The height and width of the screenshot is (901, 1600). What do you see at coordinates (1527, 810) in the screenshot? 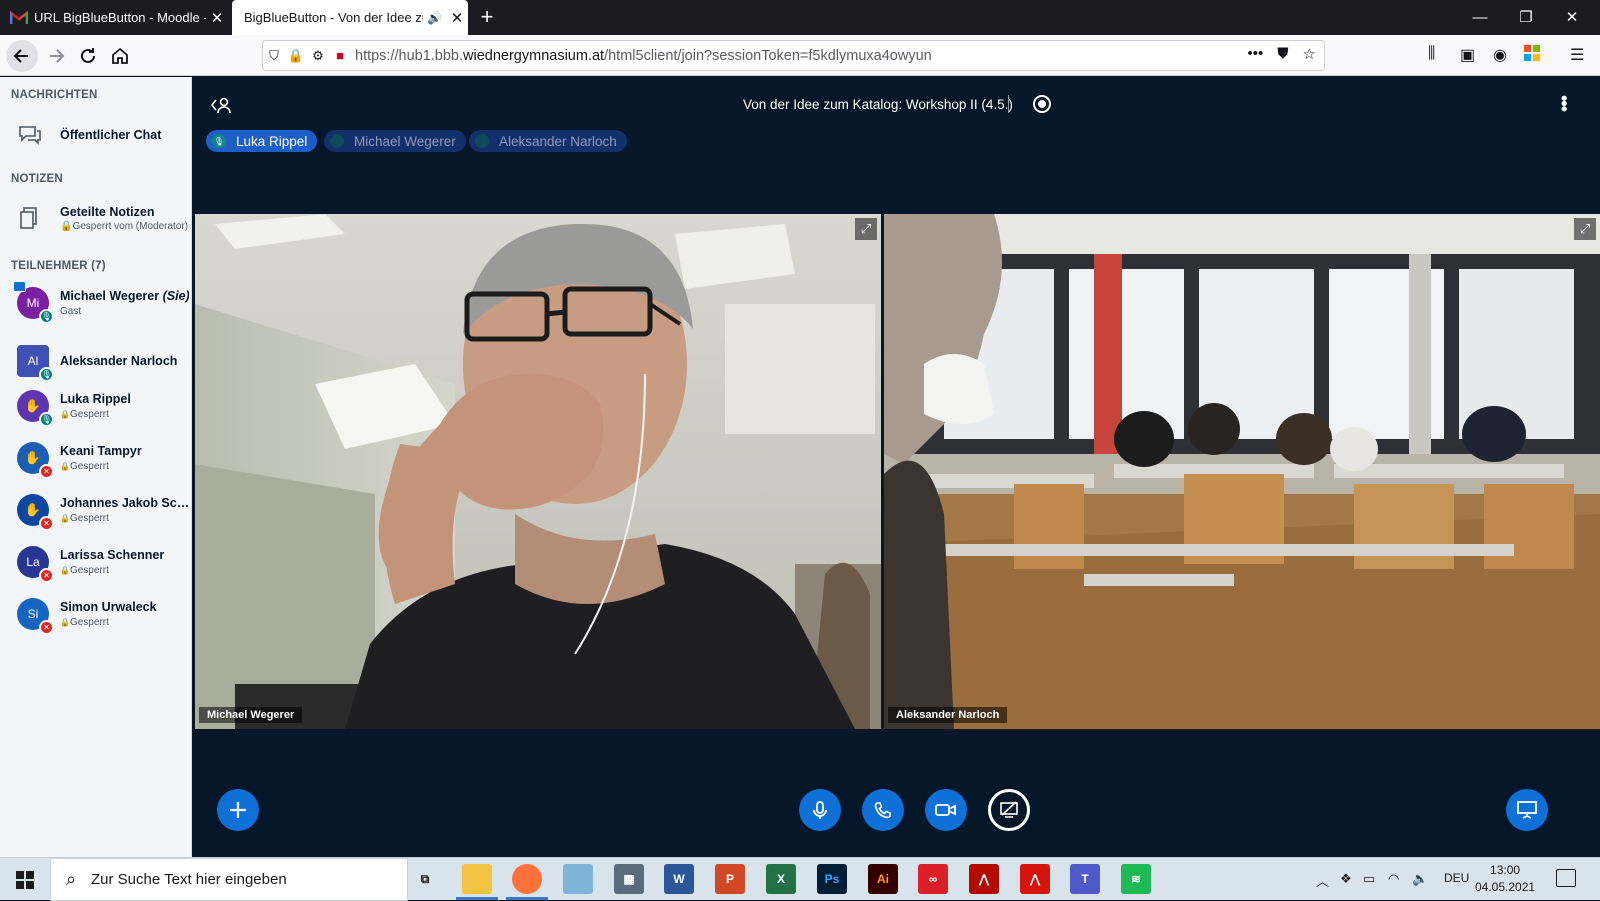
I see `restore-presentation-button` at bounding box center [1527, 810].